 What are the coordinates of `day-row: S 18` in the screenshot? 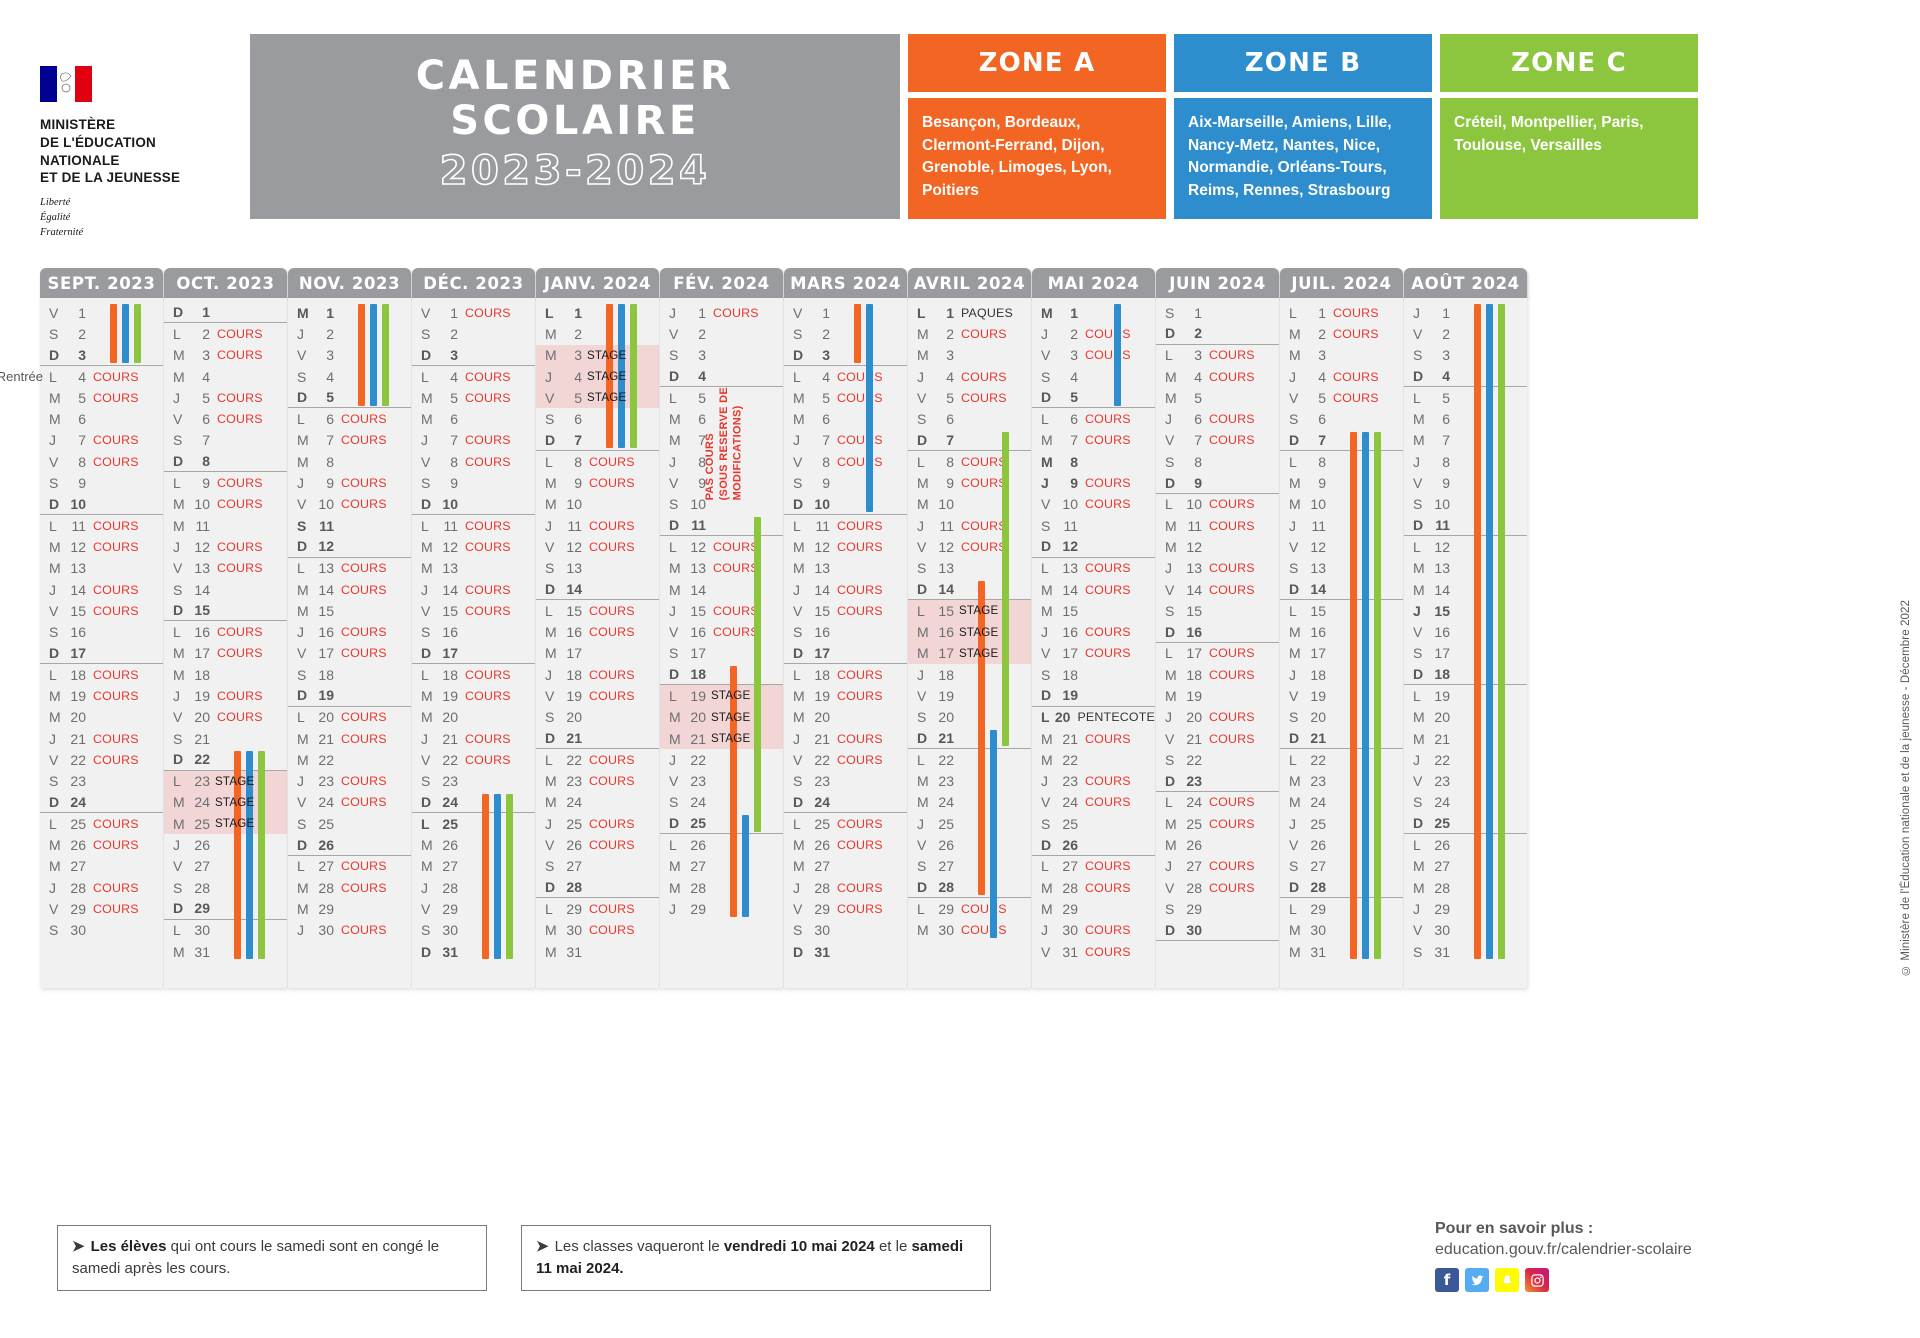 It's located at (349, 674).